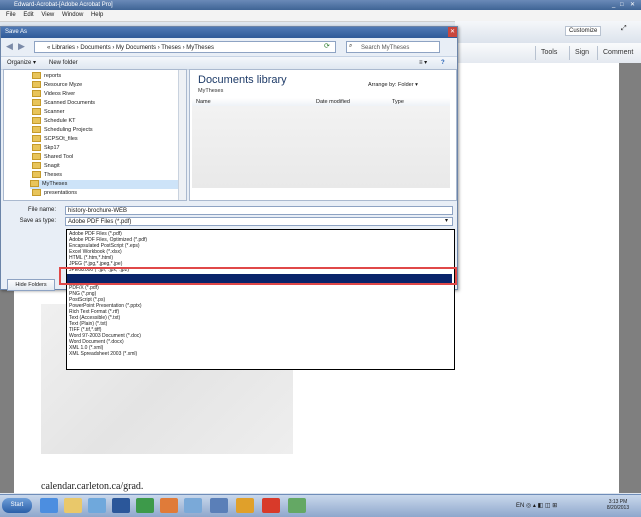 The image size is (641, 517). Describe the element at coordinates (54, 121) in the screenshot. I see `nav-item: Schedule KT` at that location.